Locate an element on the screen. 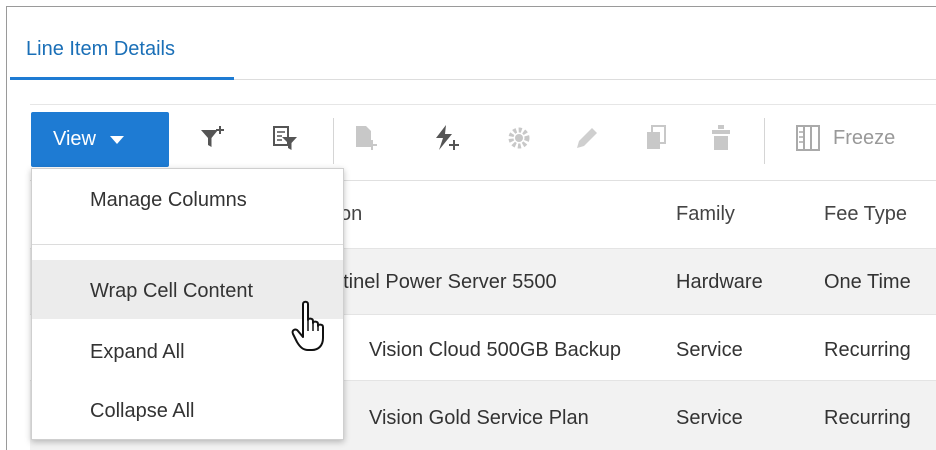  hand-cursor-icon is located at coordinates (307, 325).